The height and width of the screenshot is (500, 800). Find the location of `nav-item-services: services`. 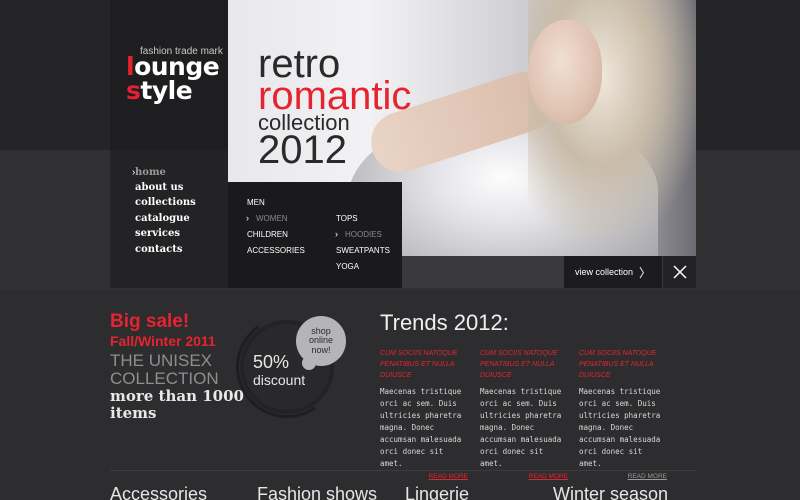

nav-item-services: services is located at coordinates (157, 233).